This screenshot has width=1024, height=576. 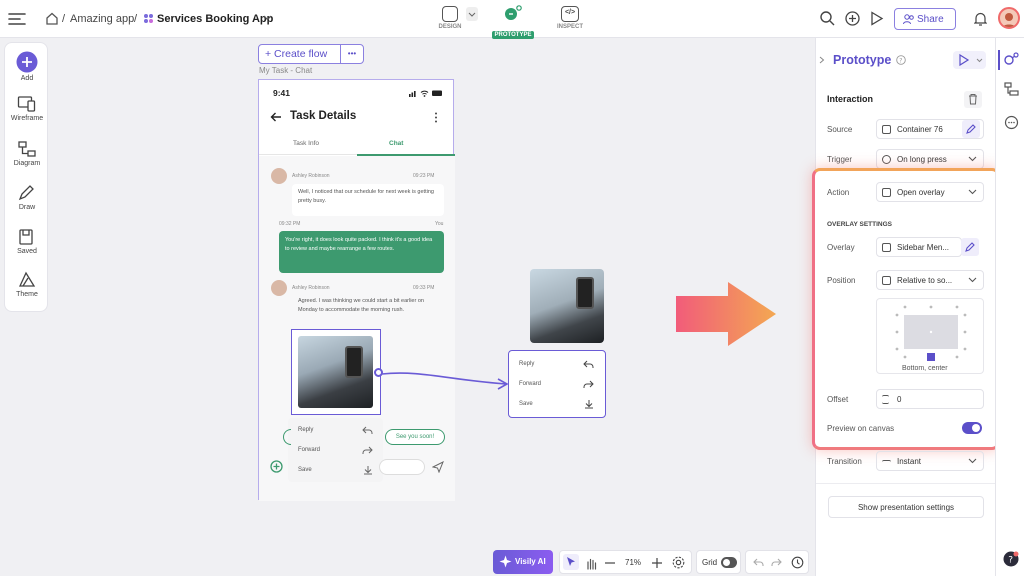 I want to click on comment-icon, so click(x=1011, y=122).